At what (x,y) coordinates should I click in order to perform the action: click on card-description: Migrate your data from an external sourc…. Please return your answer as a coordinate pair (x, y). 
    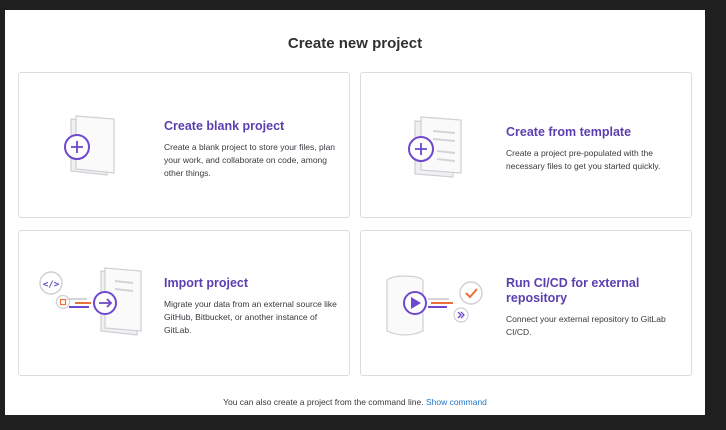
    Looking at the image, I should click on (250, 317).